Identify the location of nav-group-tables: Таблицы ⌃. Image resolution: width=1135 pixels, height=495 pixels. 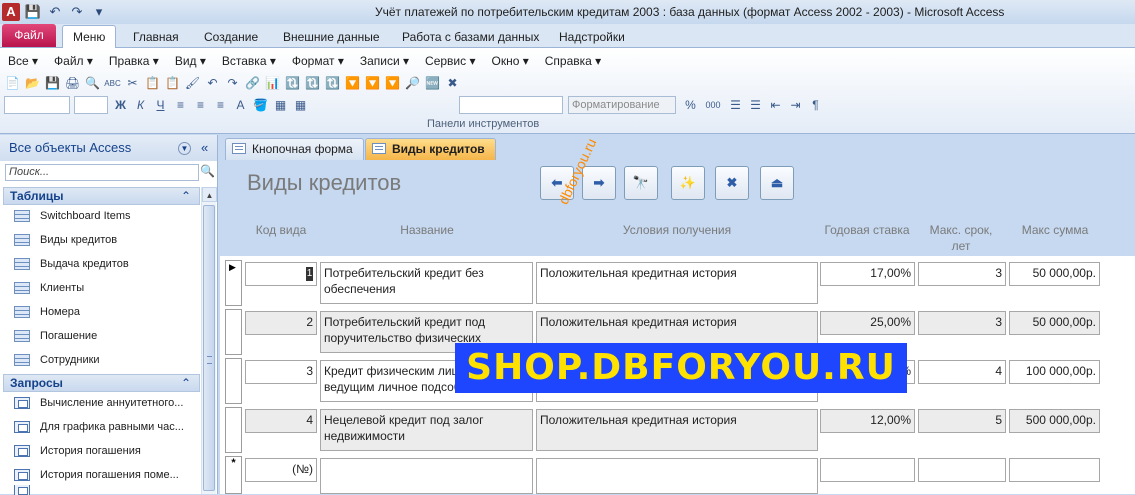
(101, 196).